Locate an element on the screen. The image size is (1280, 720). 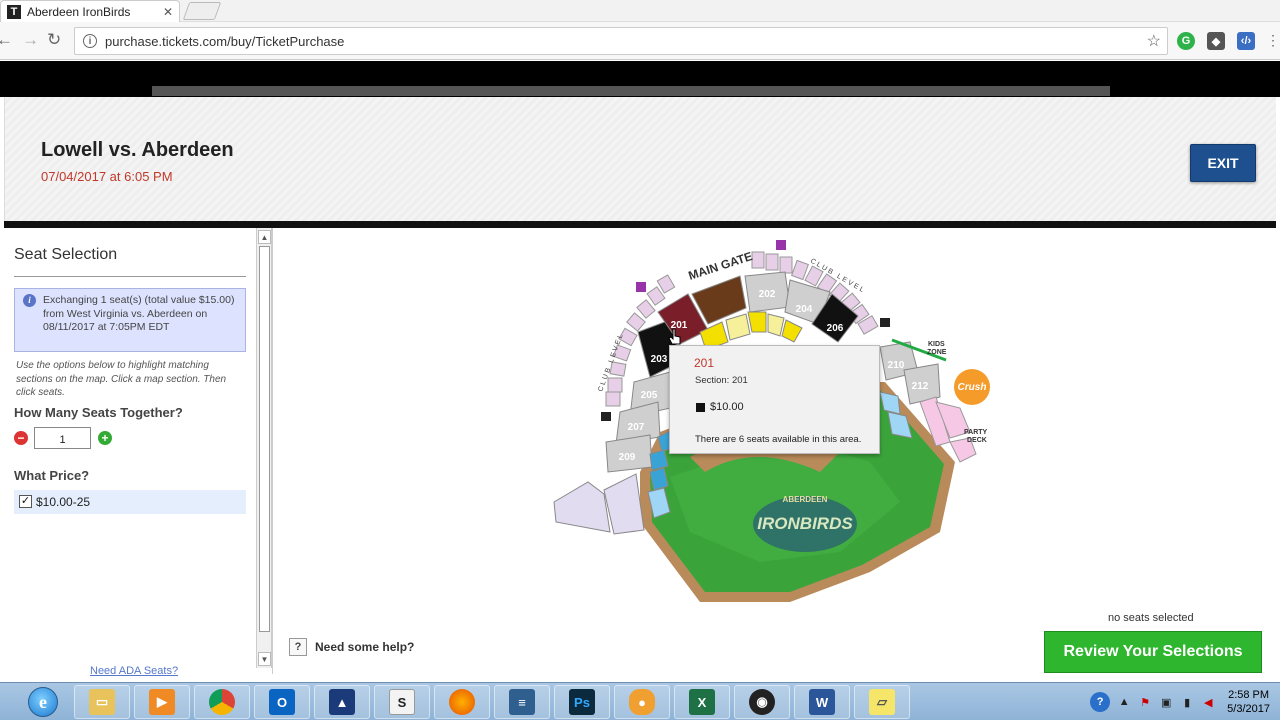
price-option-label: $10.00-25 is located at coordinates (63, 502).